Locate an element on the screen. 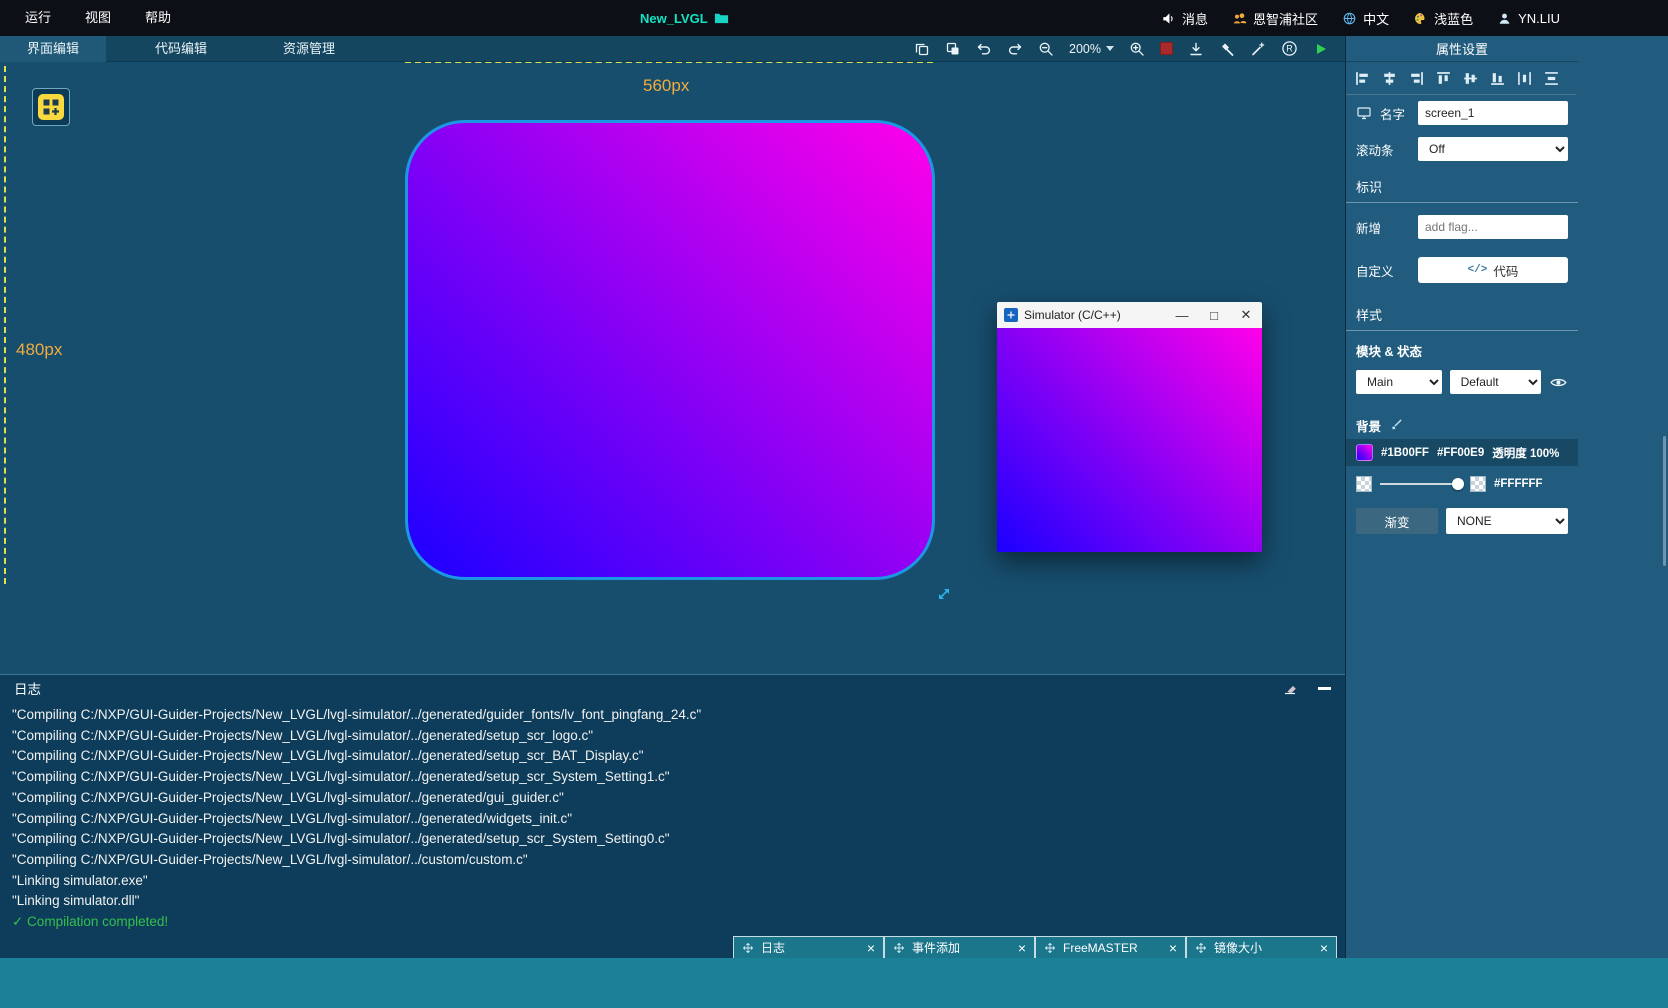 The height and width of the screenshot is (1008, 1668). align-top-icon is located at coordinates (1443, 78).